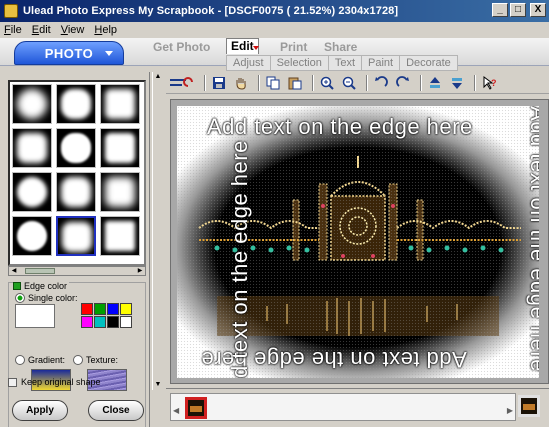 This screenshot has width=549, height=427. What do you see at coordinates (53, 298) in the screenshot?
I see `single-color-label: Single color:` at bounding box center [53, 298].